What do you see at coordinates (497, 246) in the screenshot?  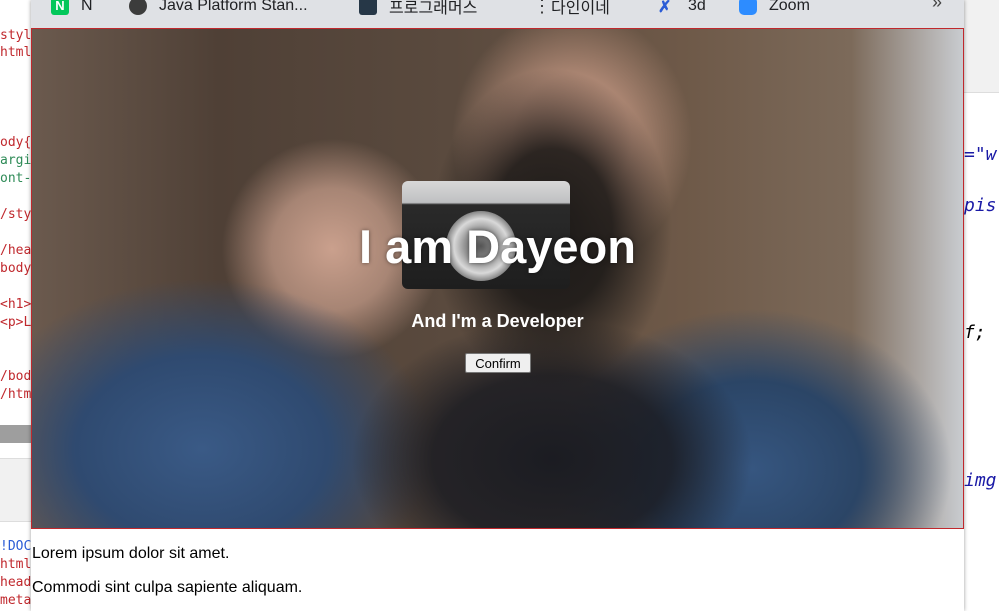 I see `hero-title: I am Dayeon` at bounding box center [497, 246].